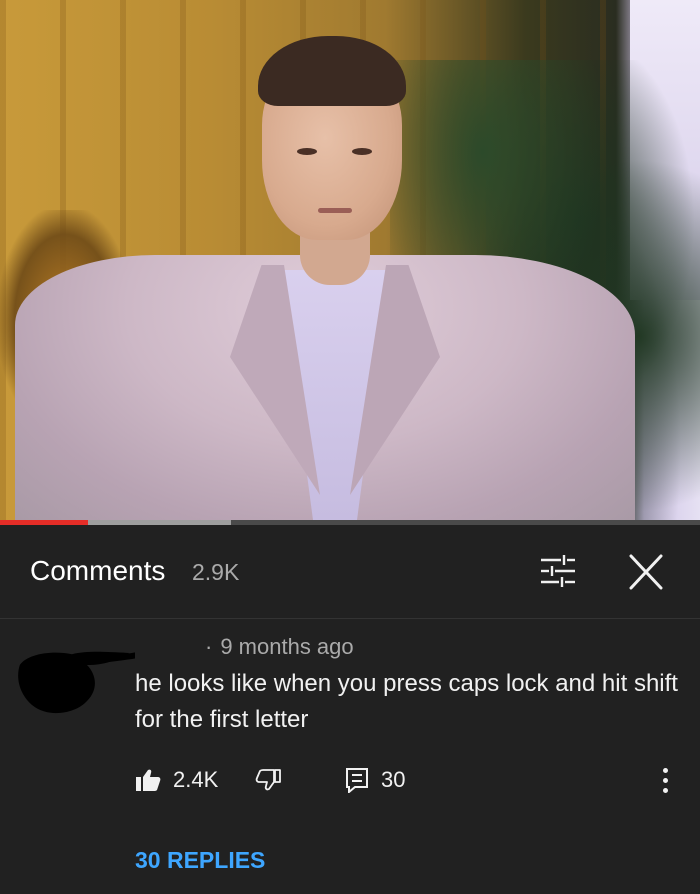  Describe the element at coordinates (76, 682) in the screenshot. I see `redacted-avatar-scribble` at that location.